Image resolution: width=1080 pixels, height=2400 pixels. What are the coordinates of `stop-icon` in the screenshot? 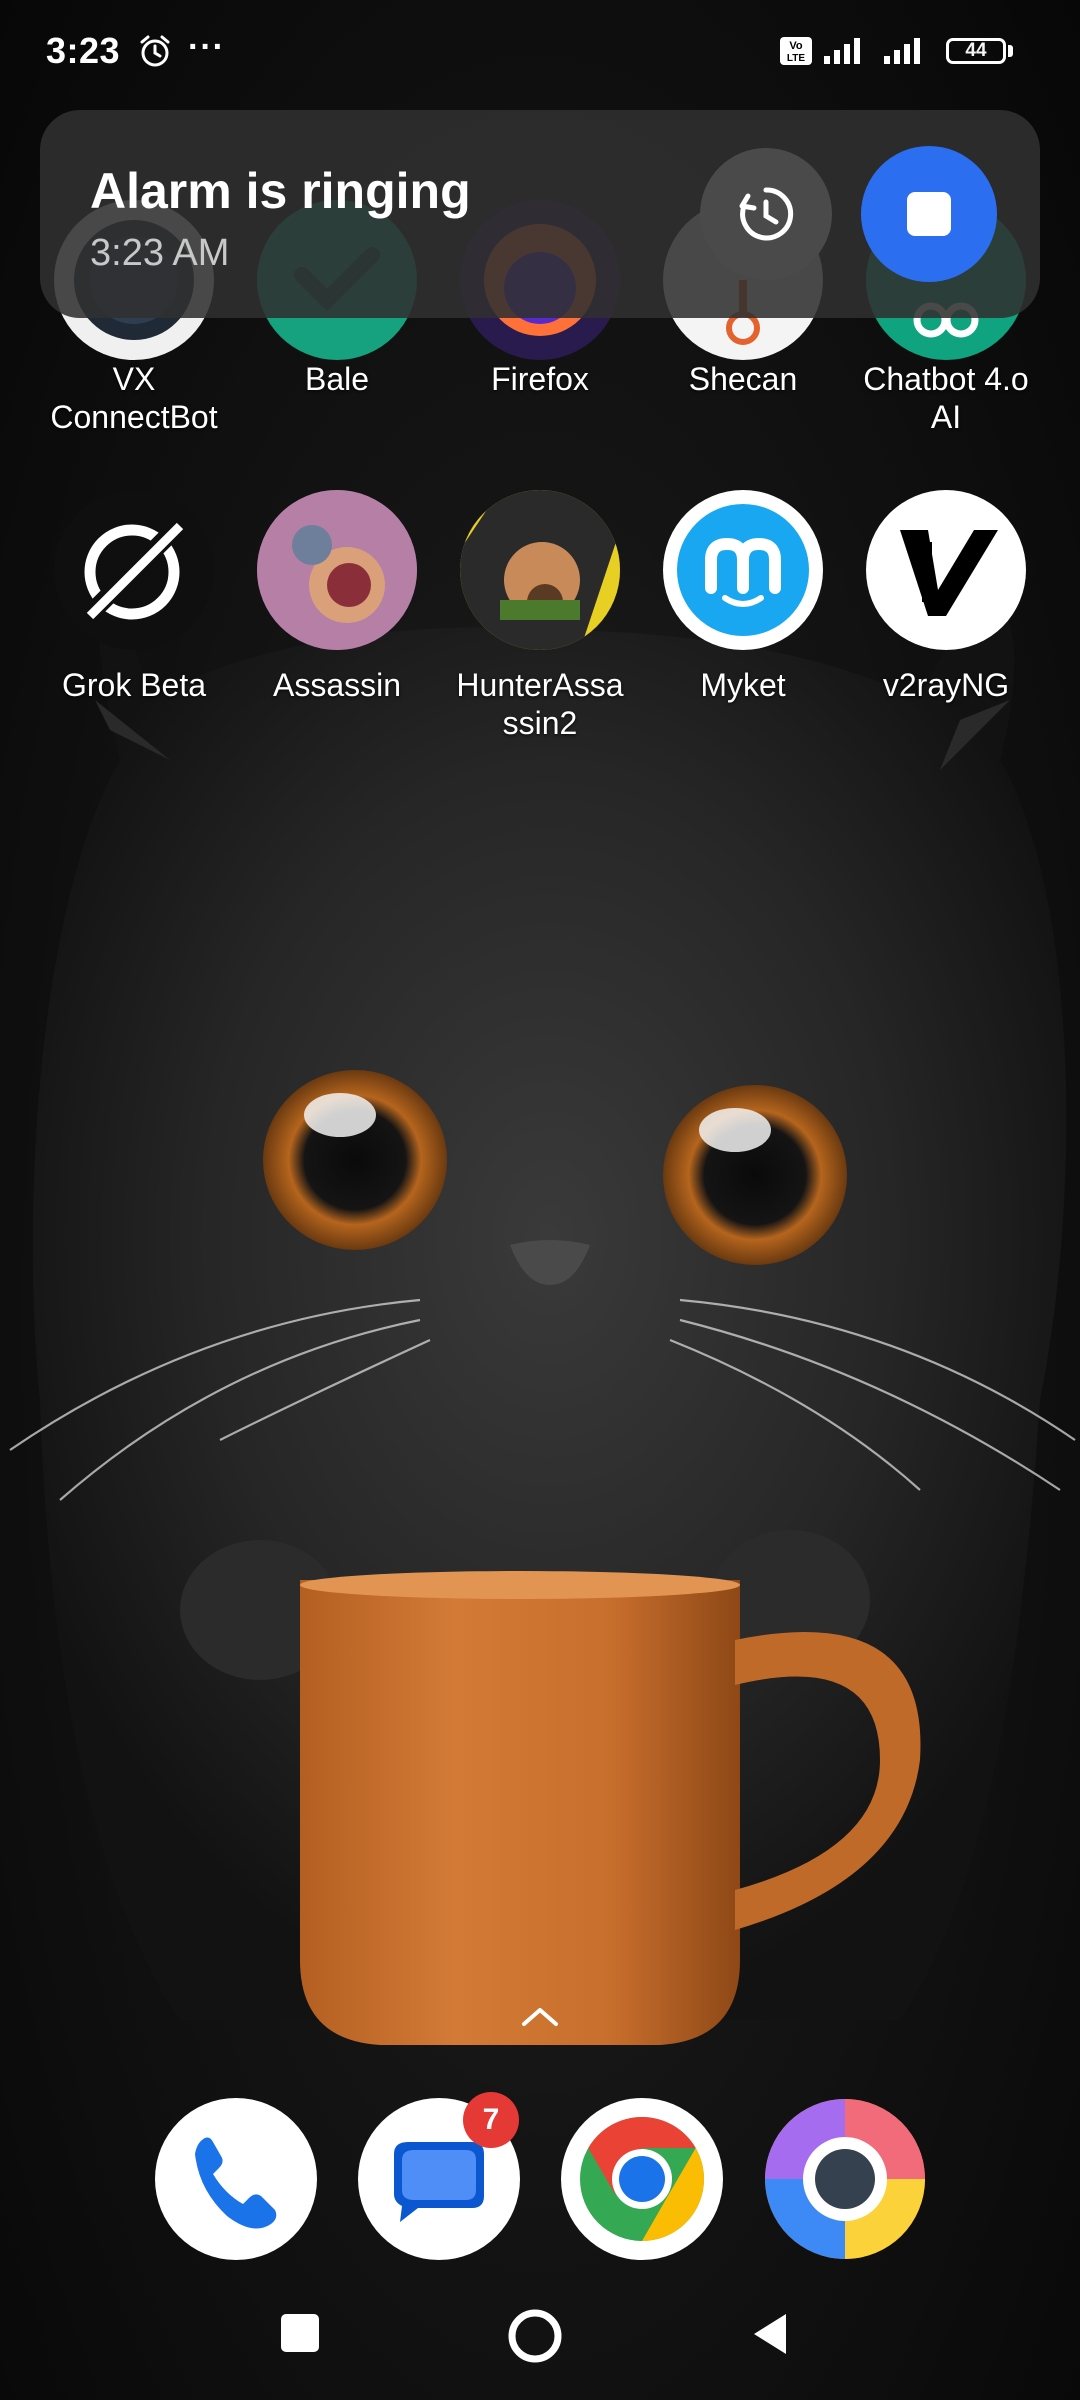 It's located at (929, 214).